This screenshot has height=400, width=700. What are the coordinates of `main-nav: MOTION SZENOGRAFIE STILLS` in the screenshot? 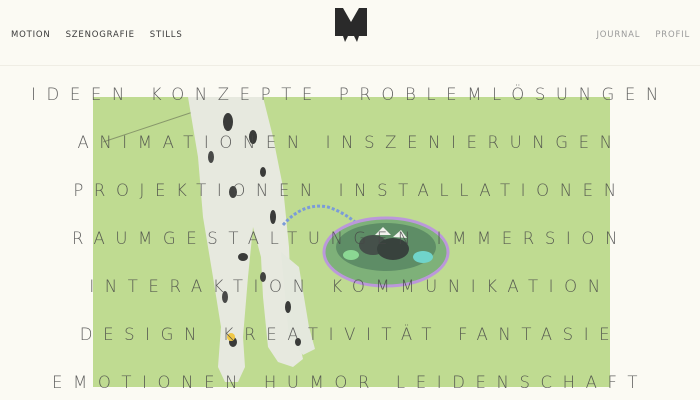 It's located at (97, 35).